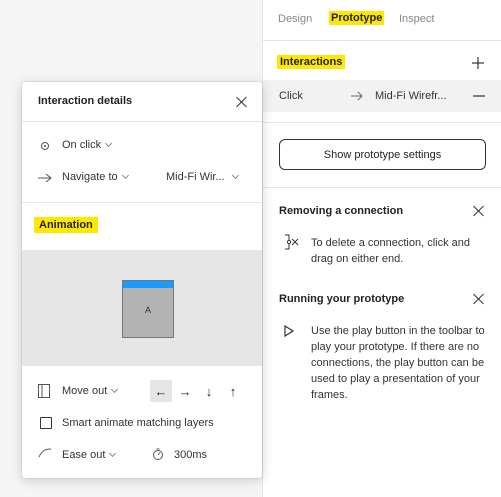 This screenshot has width=501, height=497. I want to click on tab-inspect: Inspect, so click(416, 19).